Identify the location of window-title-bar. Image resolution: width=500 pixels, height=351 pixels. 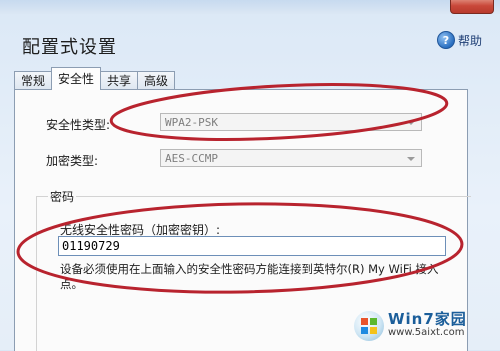
(250, 7).